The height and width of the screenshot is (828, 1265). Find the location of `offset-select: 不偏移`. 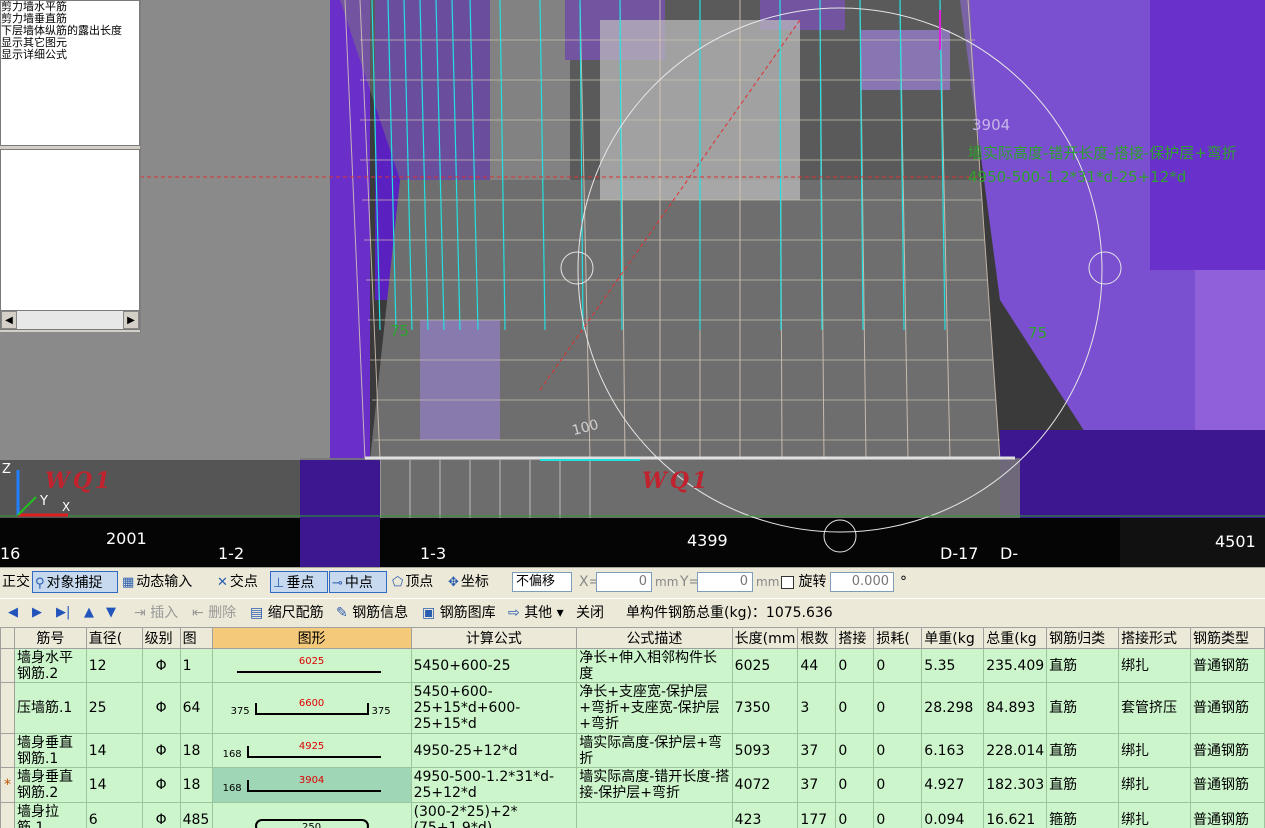

offset-select: 不偏移 is located at coordinates (542, 582).